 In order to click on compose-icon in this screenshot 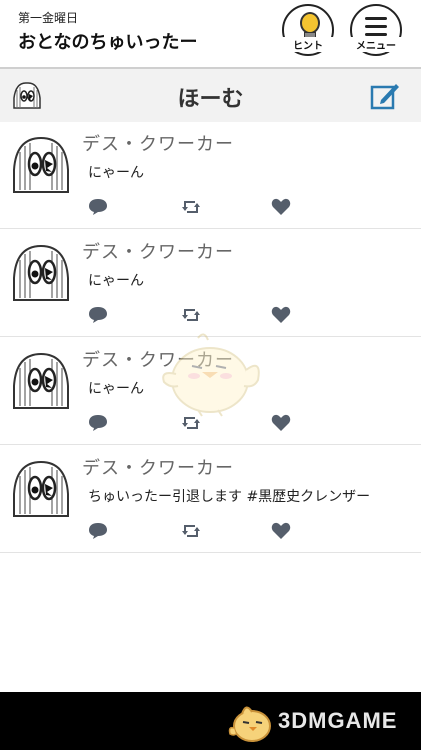, I will do `click(385, 96)`.